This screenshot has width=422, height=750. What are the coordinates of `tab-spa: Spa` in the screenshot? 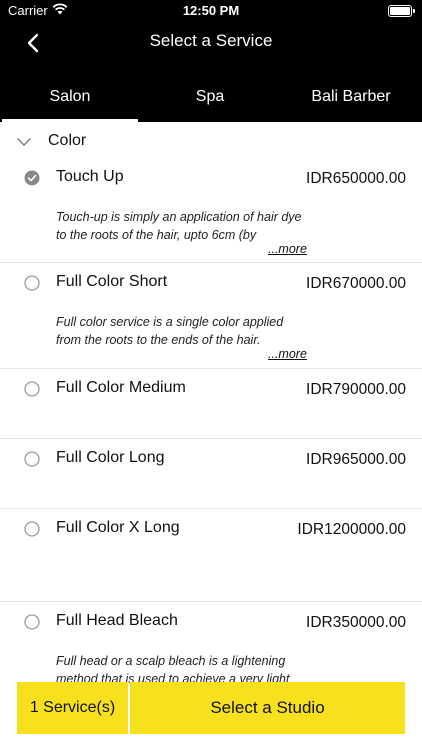 It's located at (210, 93).